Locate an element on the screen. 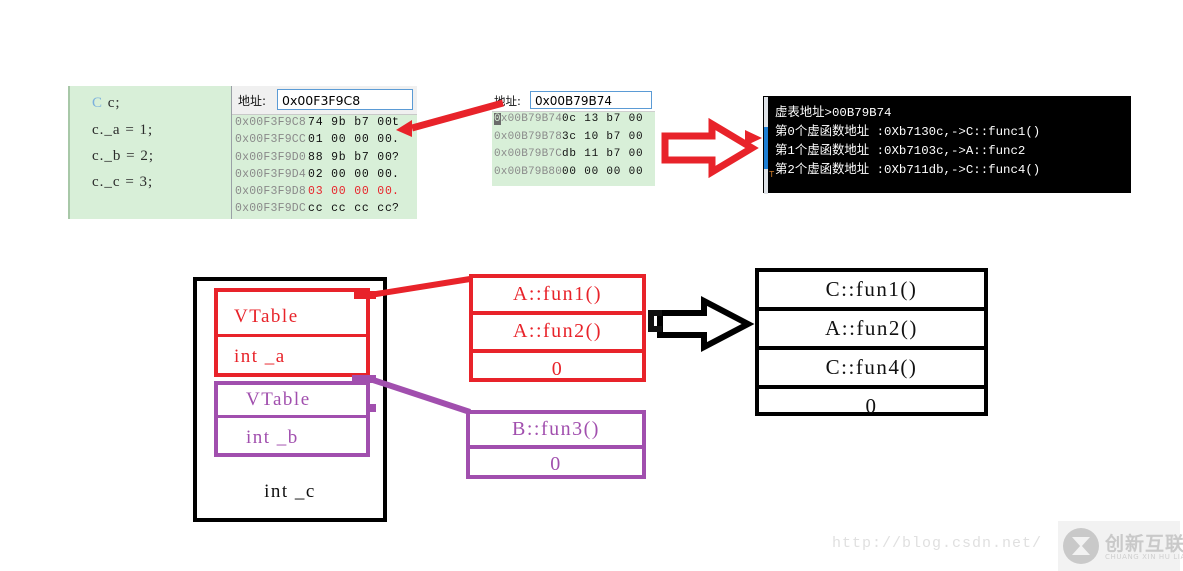 This screenshot has height=571, width=1183. hex-address: 0x00B79B7C is located at coordinates (528, 154).